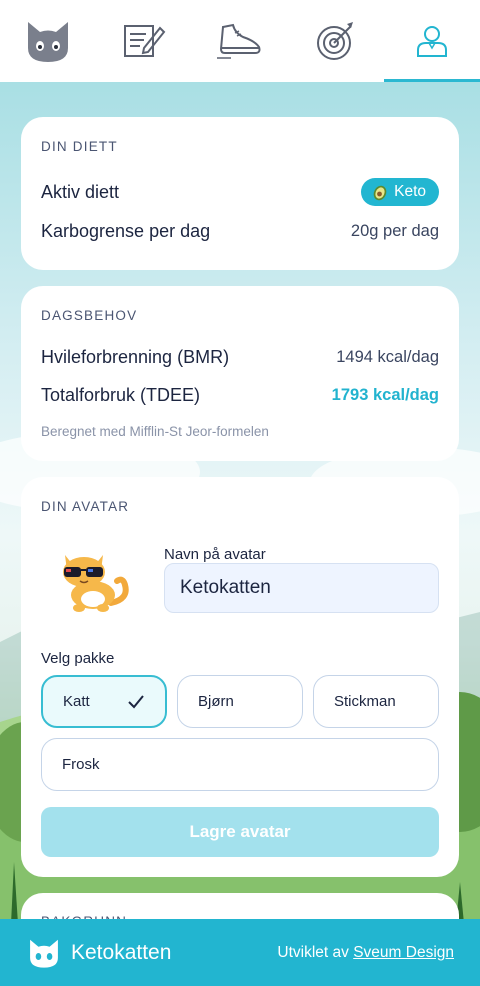 Image resolution: width=480 pixels, height=986 pixels. What do you see at coordinates (240, 357) in the screenshot?
I see `bmr-row: Hvileforbrenning (BMR) 1494 kcal/dag` at bounding box center [240, 357].